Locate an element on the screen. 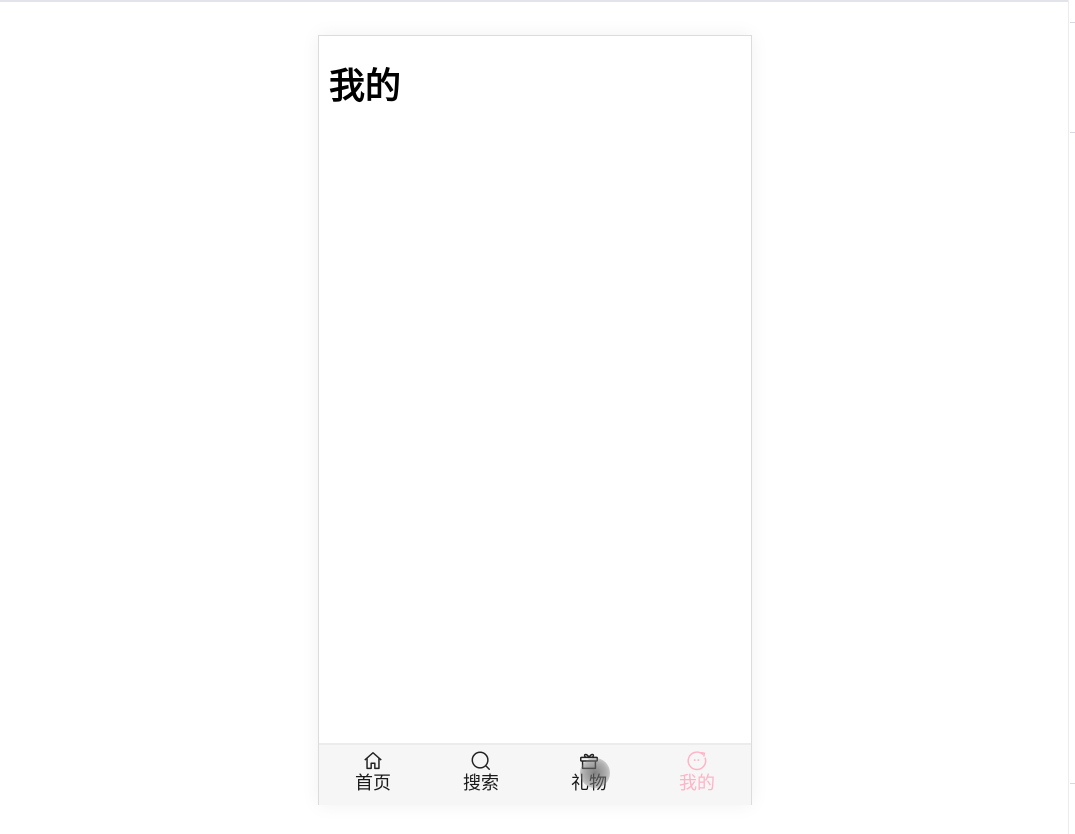 The width and height of the screenshot is (1075, 834). home-icon is located at coordinates (373, 761).